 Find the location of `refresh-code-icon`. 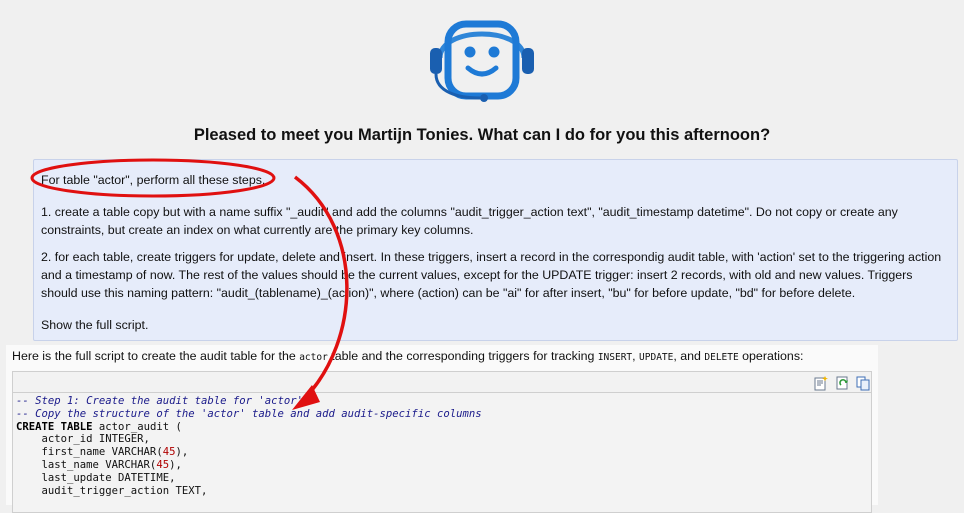

refresh-code-icon is located at coordinates (843, 383).